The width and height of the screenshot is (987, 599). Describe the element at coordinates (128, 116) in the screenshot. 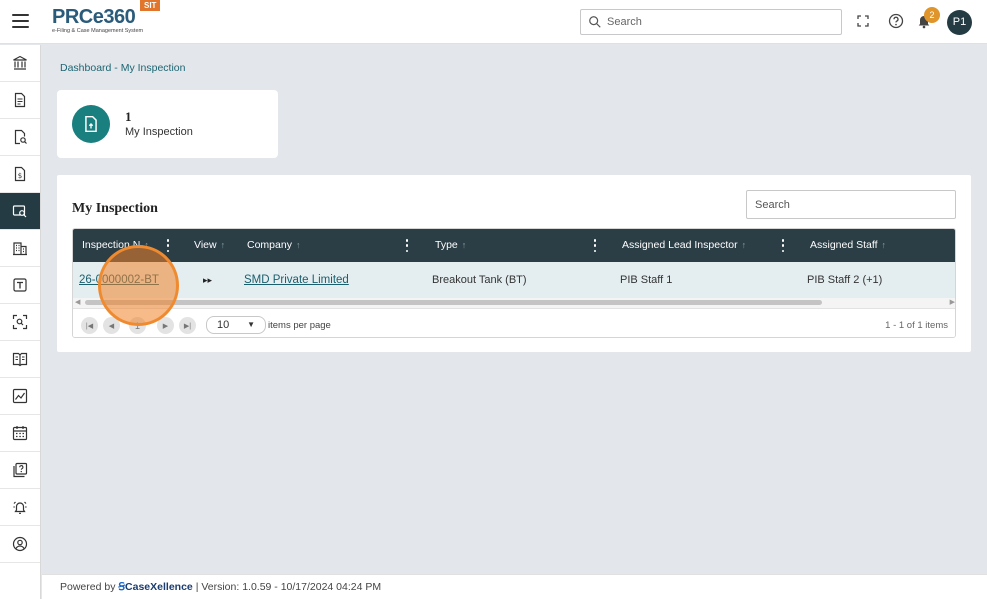

I see `kpi-value: 1` at that location.